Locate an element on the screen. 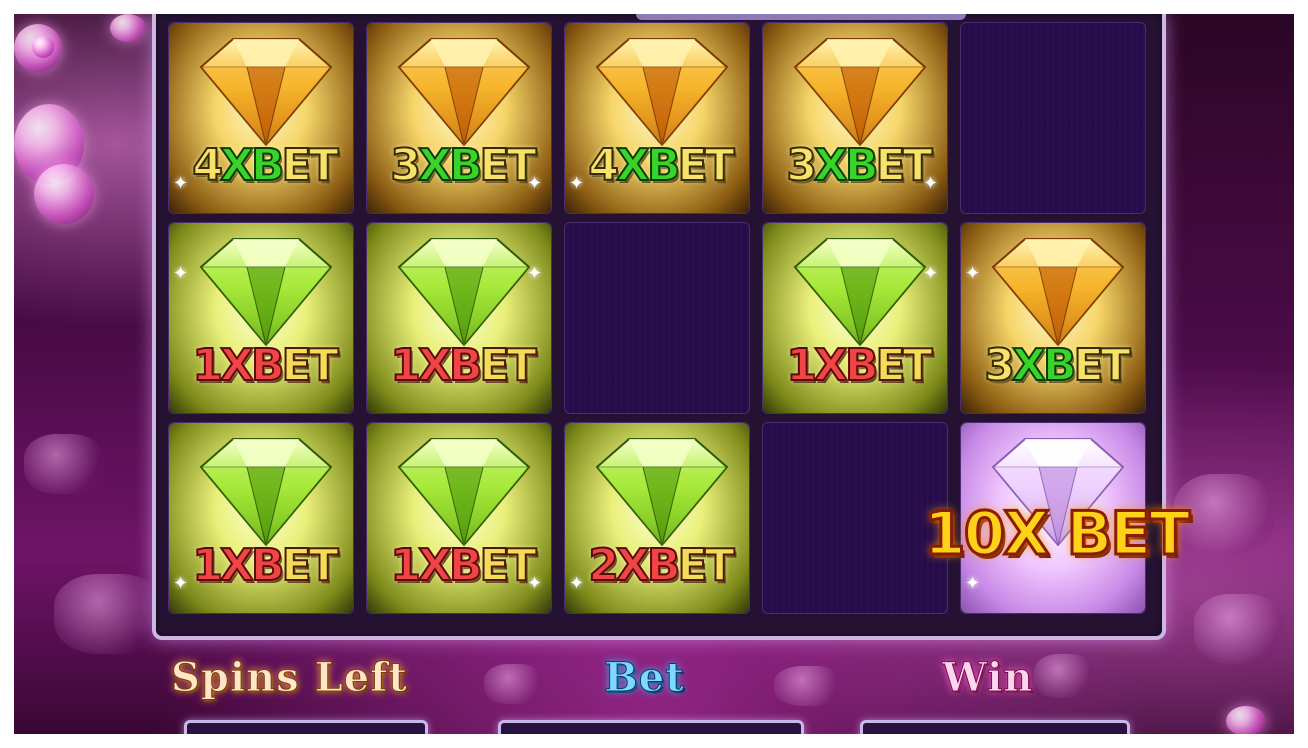 Image resolution: width=1308 pixels, height=748 pixels. spins-left-label: Spins Left is located at coordinates (289, 678).